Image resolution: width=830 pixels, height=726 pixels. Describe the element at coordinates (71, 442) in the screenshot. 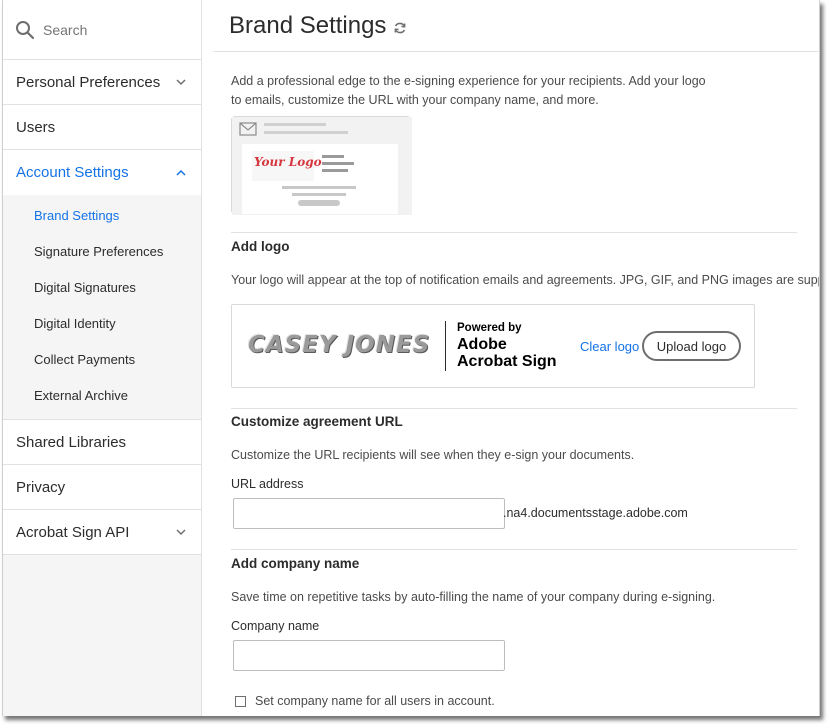

I see `sidebar-item-label: Shared Libraries` at that location.